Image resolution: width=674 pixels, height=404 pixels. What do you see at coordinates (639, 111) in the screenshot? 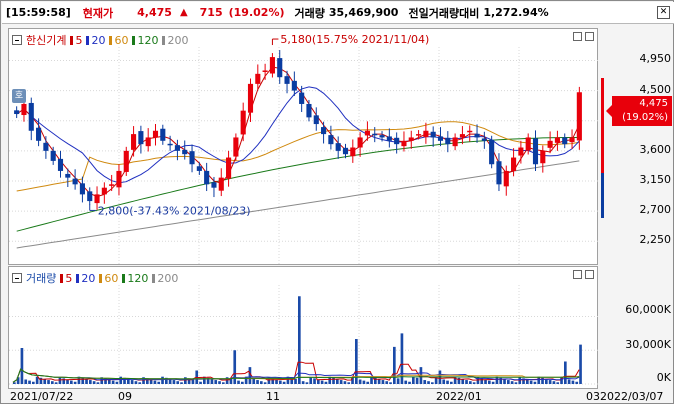
I see `current-price-tag: 4,475 (19.02%)` at bounding box center [639, 111].